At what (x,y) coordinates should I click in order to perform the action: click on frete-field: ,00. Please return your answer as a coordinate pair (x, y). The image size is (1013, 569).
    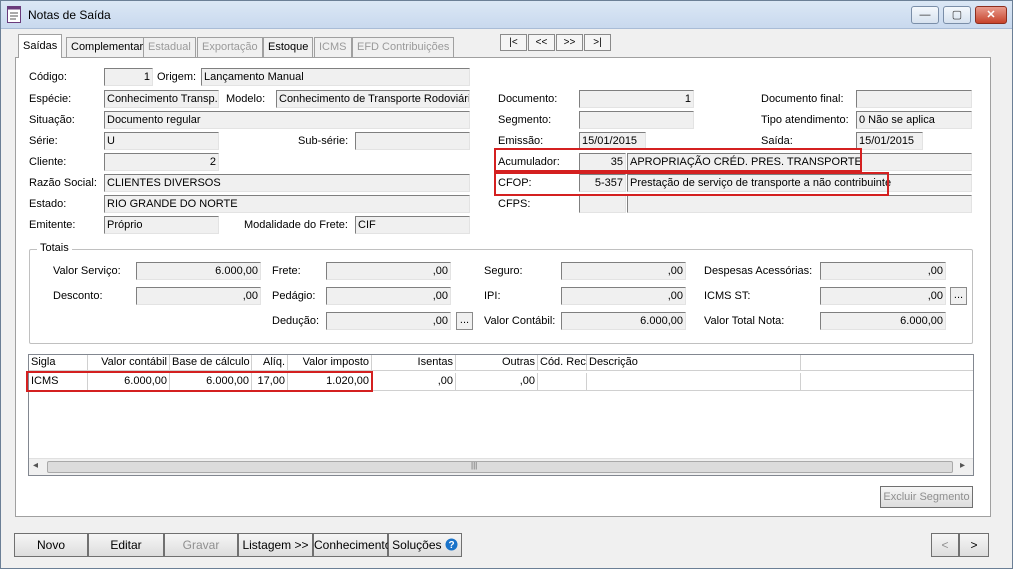
    Looking at the image, I should click on (388, 271).